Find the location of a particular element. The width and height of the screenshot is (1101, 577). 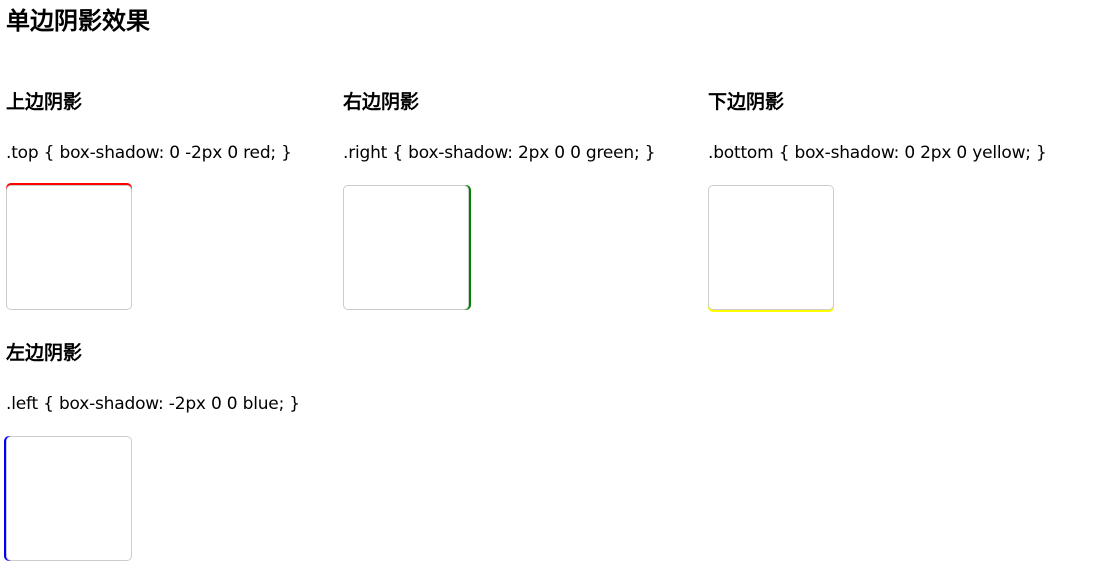

demo-heading: 下边阴影 is located at coordinates (746, 102).